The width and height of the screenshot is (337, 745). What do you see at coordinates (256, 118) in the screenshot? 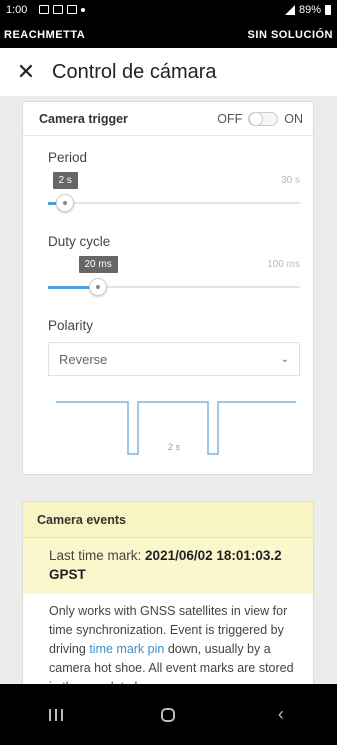
I see `toggle-knob` at bounding box center [256, 118].